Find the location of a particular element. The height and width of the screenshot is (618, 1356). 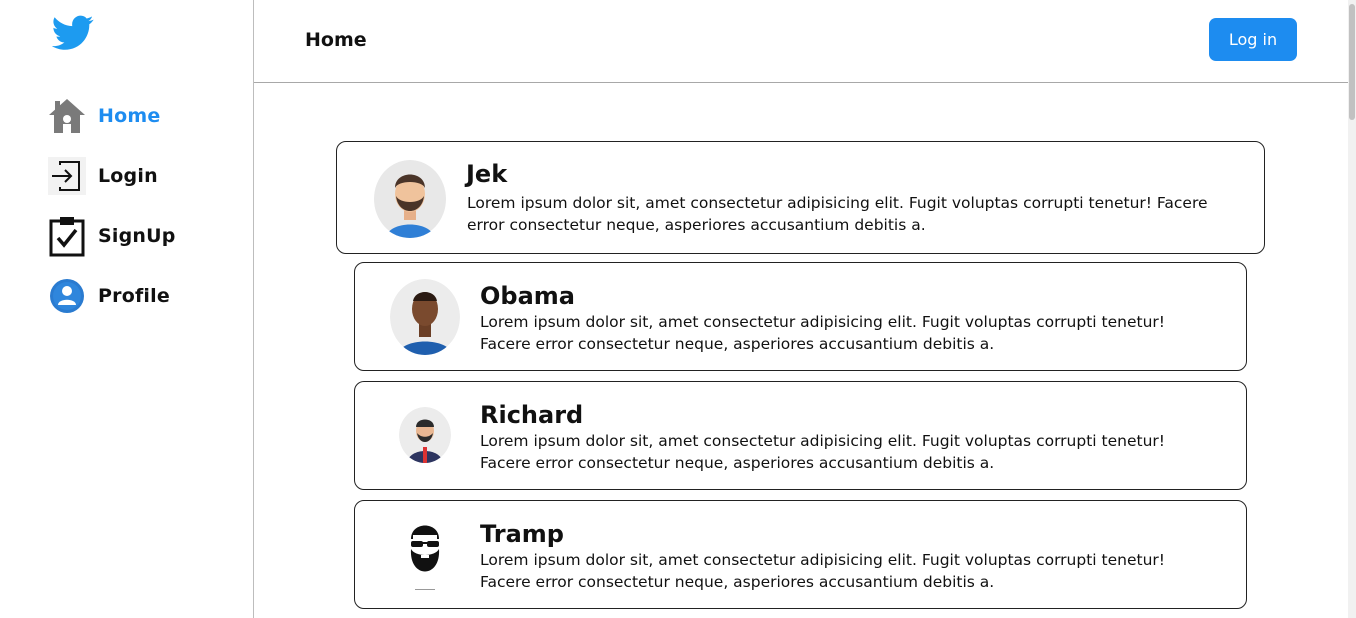

sidebar-item-label: Profile is located at coordinates (134, 296).